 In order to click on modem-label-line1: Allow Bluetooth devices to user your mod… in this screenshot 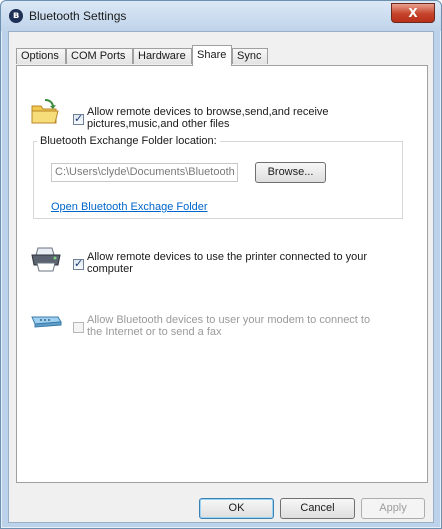, I will do `click(229, 320)`.